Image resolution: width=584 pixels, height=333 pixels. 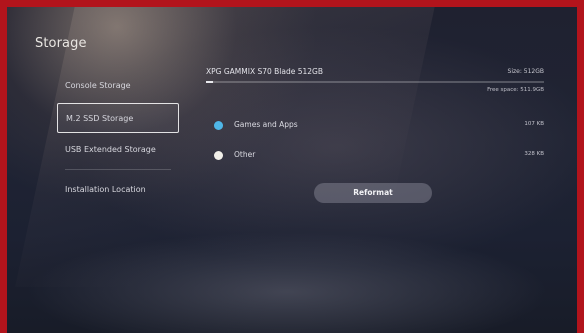 I want to click on category-row-other: Other 328 KB, so click(x=379, y=156).